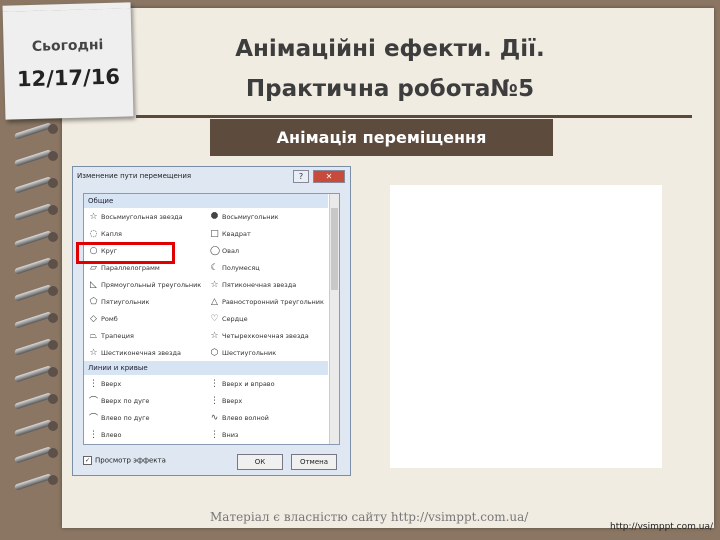 Image resolution: width=720 pixels, height=540 pixels. Describe the element at coordinates (66, 6) in the screenshot. I see `note-scallop-edge` at that location.